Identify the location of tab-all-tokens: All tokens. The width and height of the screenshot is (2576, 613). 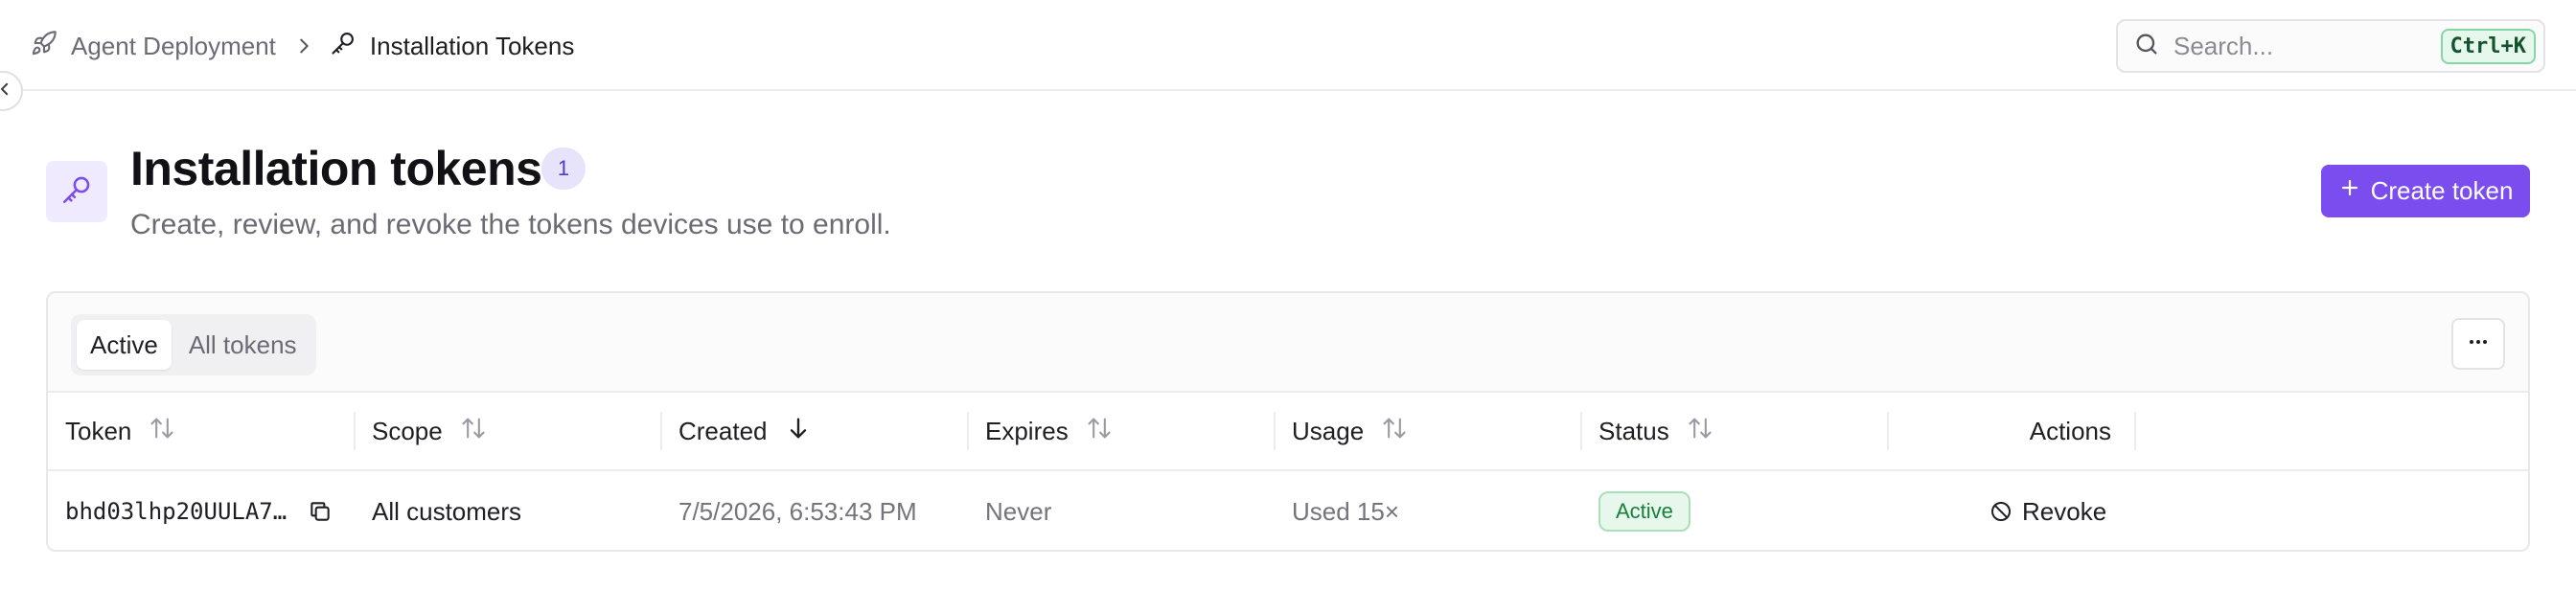
(242, 345).